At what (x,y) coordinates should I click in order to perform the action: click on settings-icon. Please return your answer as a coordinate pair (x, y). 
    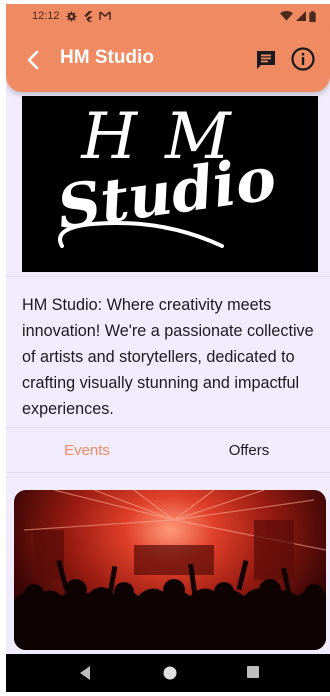
    Looking at the image, I should click on (71, 16).